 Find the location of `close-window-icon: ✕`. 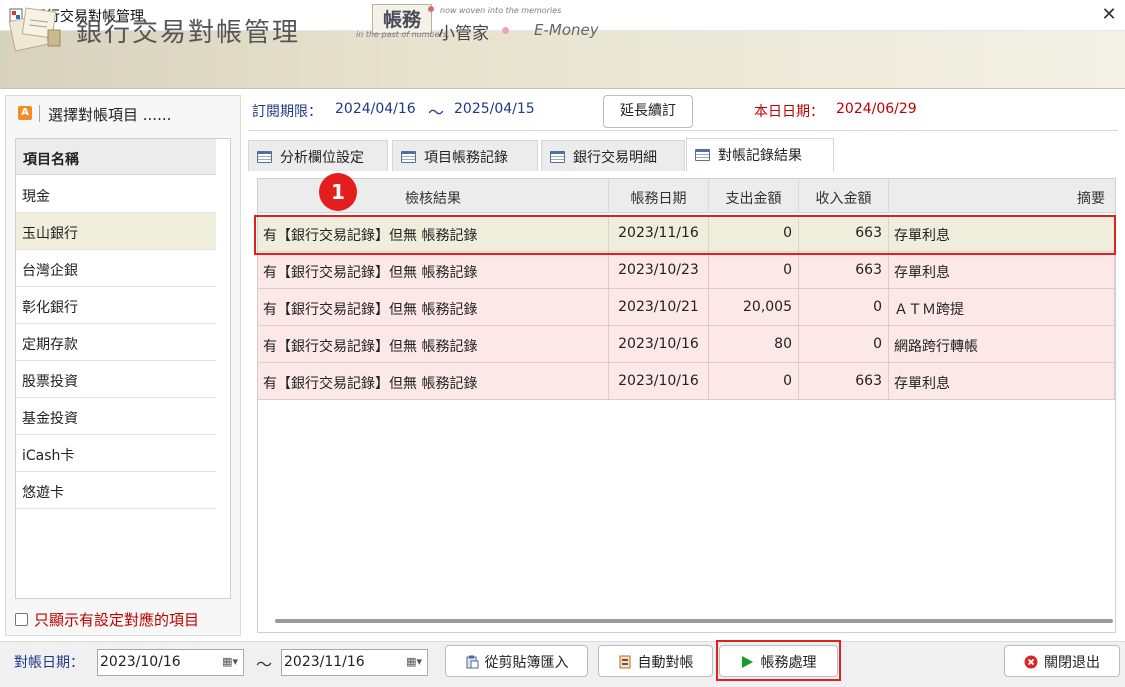

close-window-icon: ✕ is located at coordinates (1109, 15).